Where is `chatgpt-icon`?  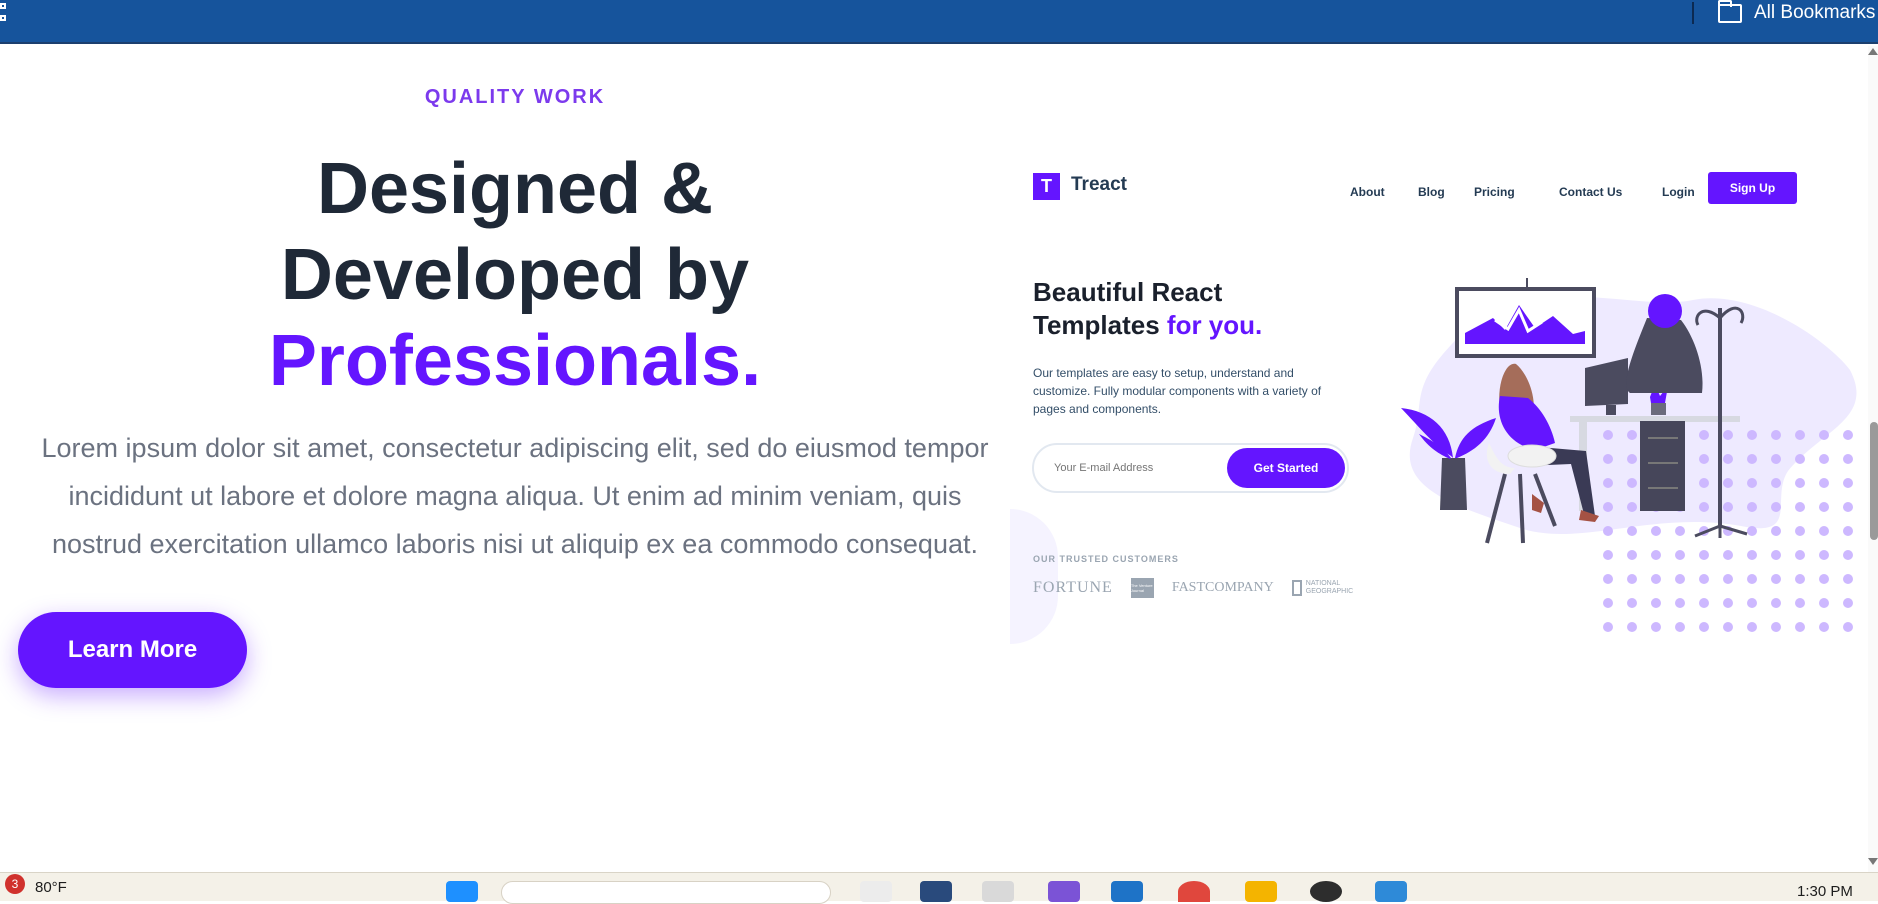 chatgpt-icon is located at coordinates (1326, 891).